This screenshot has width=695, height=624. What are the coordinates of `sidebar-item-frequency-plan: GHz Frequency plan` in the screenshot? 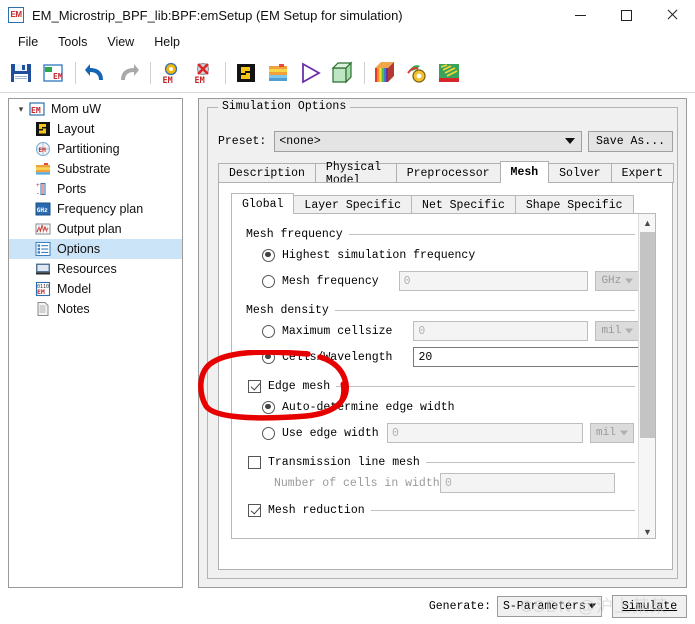 It's located at (95, 209).